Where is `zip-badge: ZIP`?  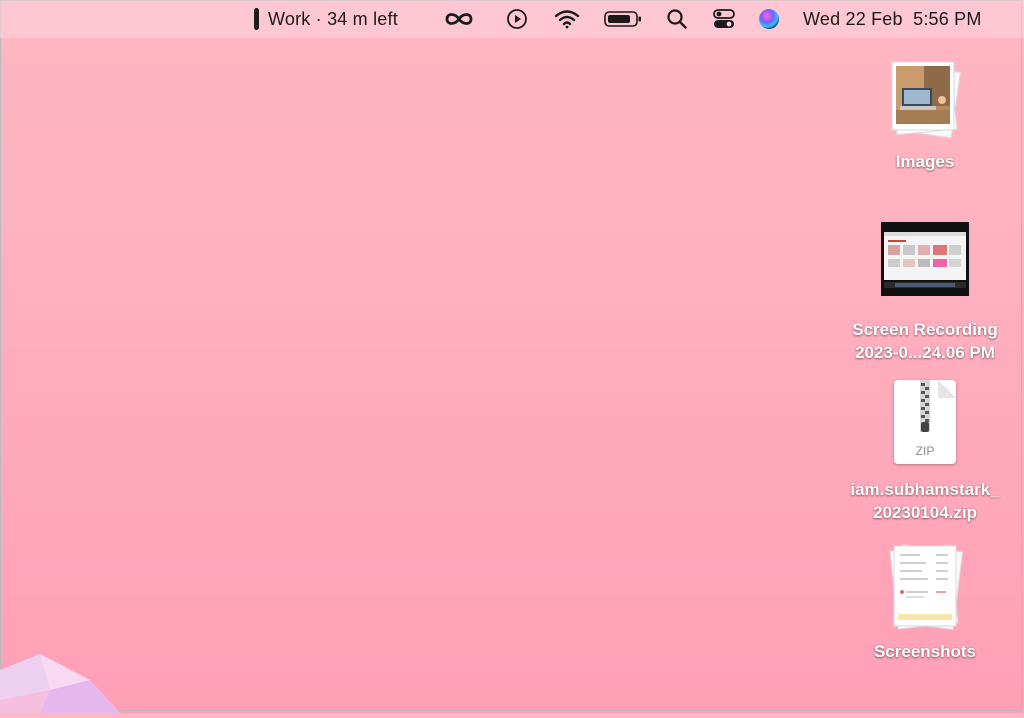 zip-badge: ZIP is located at coordinates (925, 451).